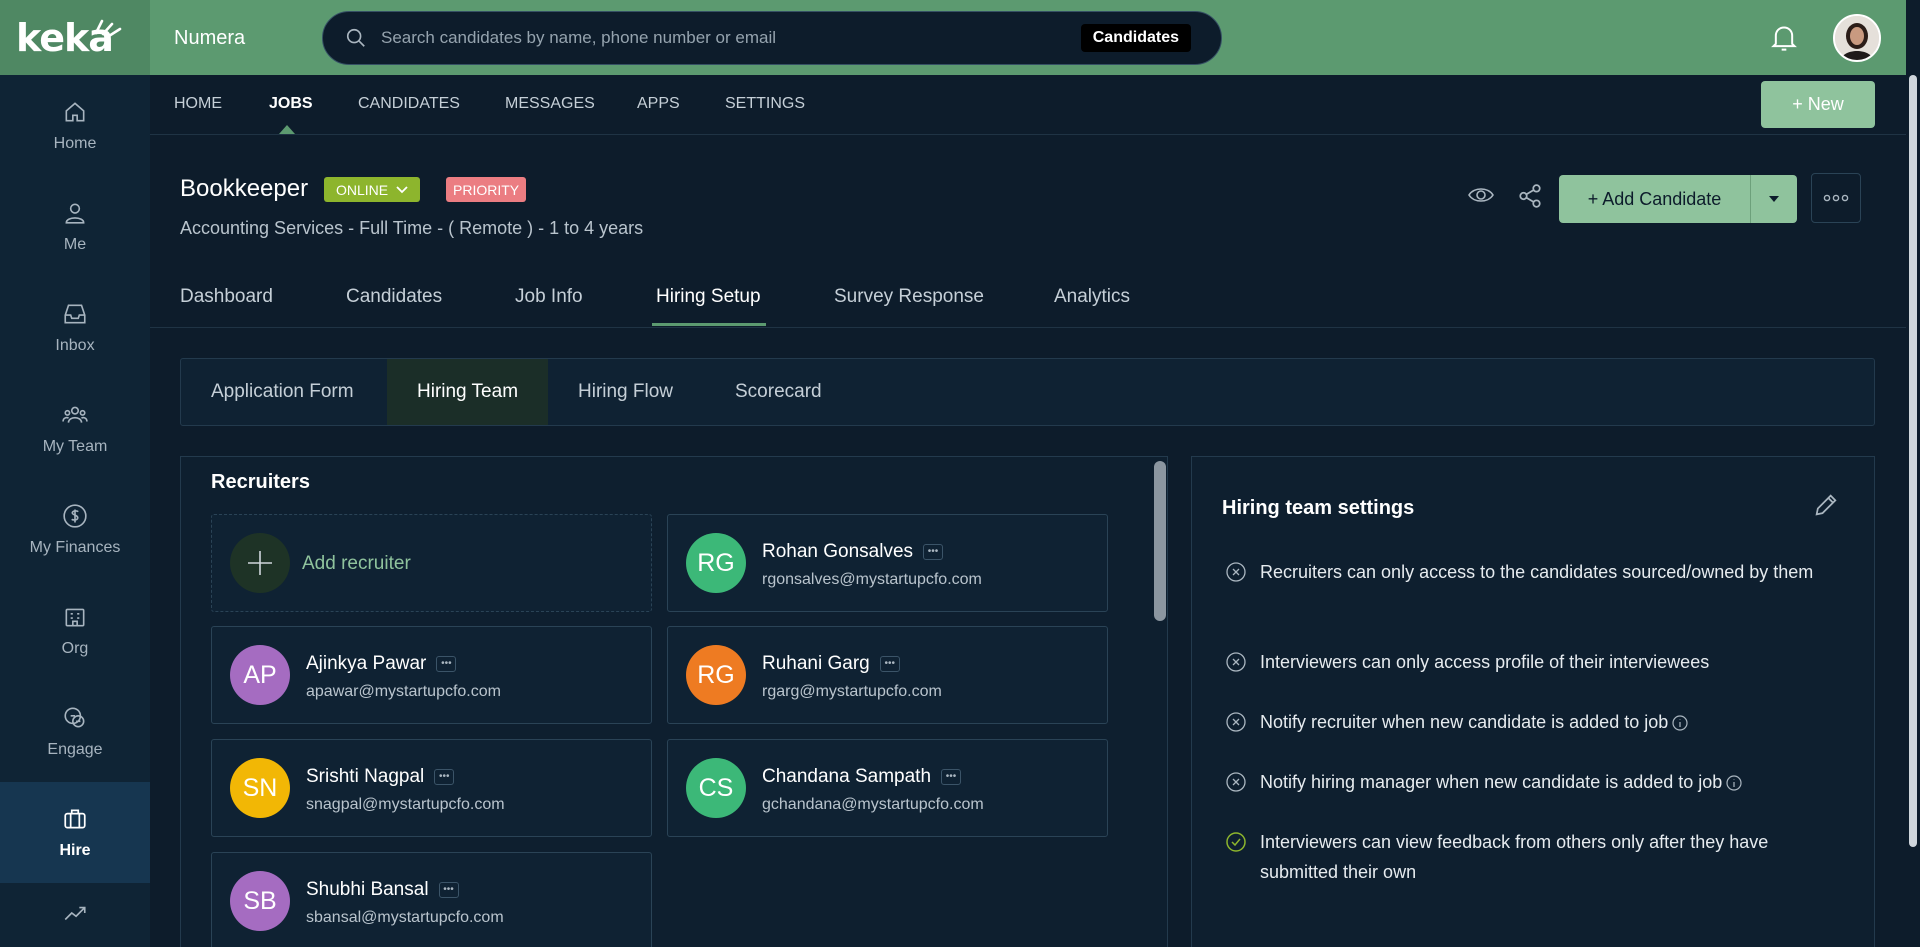 This screenshot has width=1920, height=947. What do you see at coordinates (409, 104) in the screenshot?
I see `nav-candidates: CANDIDATES` at bounding box center [409, 104].